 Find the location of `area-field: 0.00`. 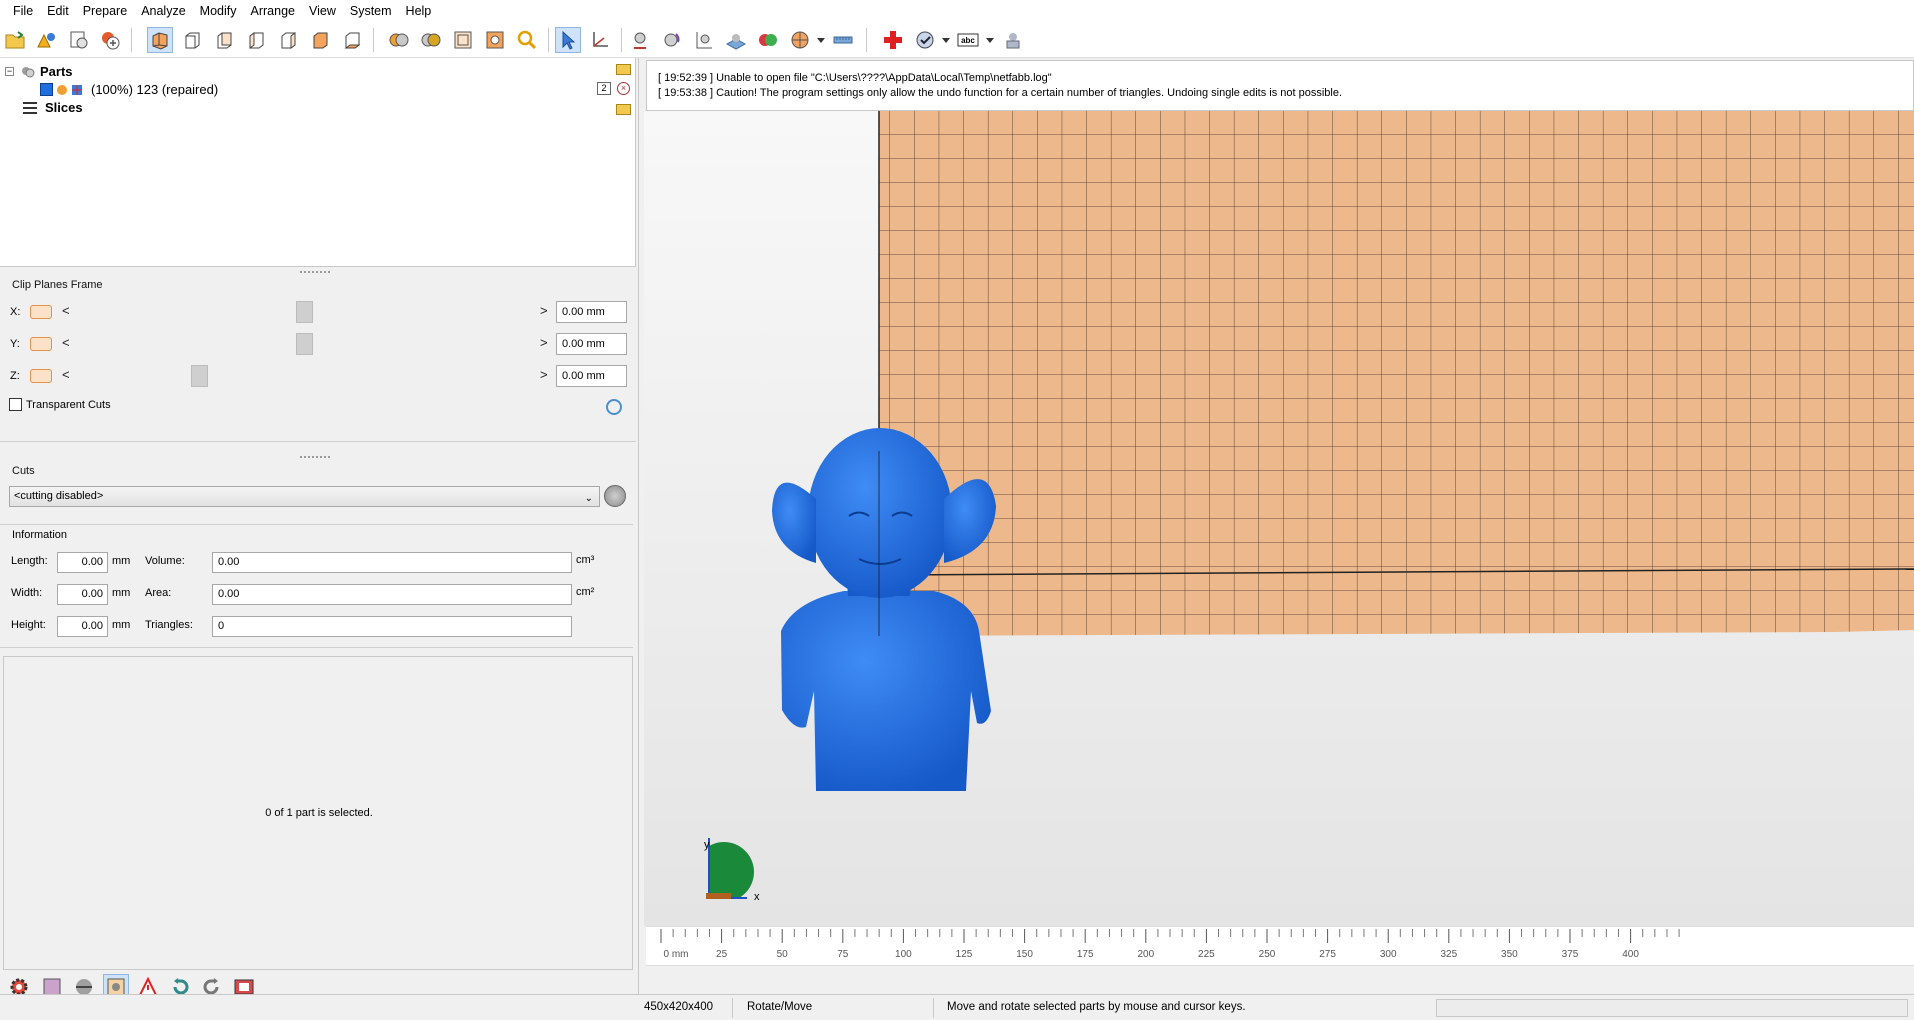

area-field: 0.00 is located at coordinates (392, 594).